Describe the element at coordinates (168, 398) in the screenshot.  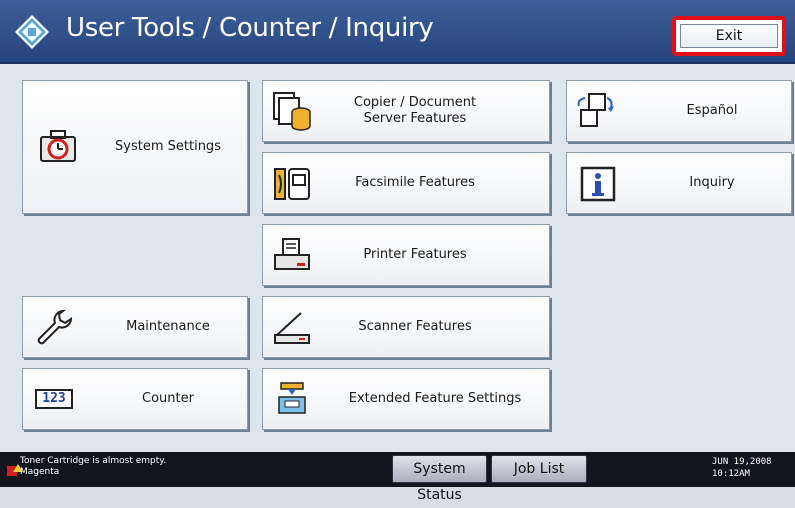
I see `counter-label: Counter` at that location.